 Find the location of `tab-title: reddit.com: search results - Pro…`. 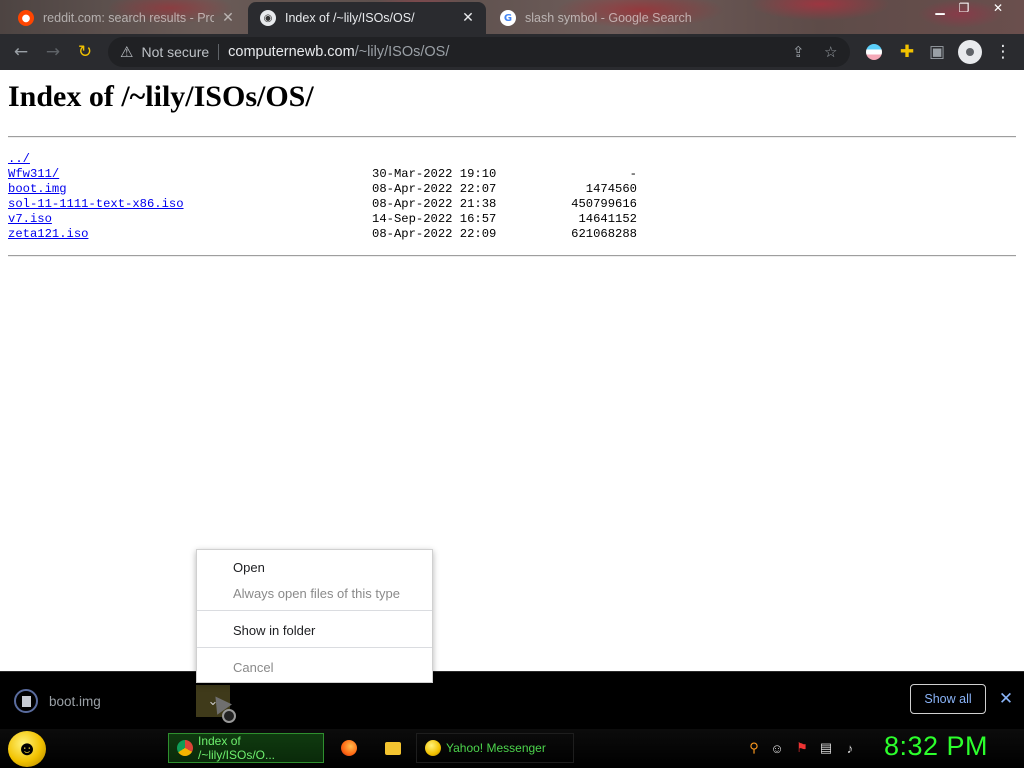

tab-title: reddit.com: search results - Pro… is located at coordinates (128, 18).